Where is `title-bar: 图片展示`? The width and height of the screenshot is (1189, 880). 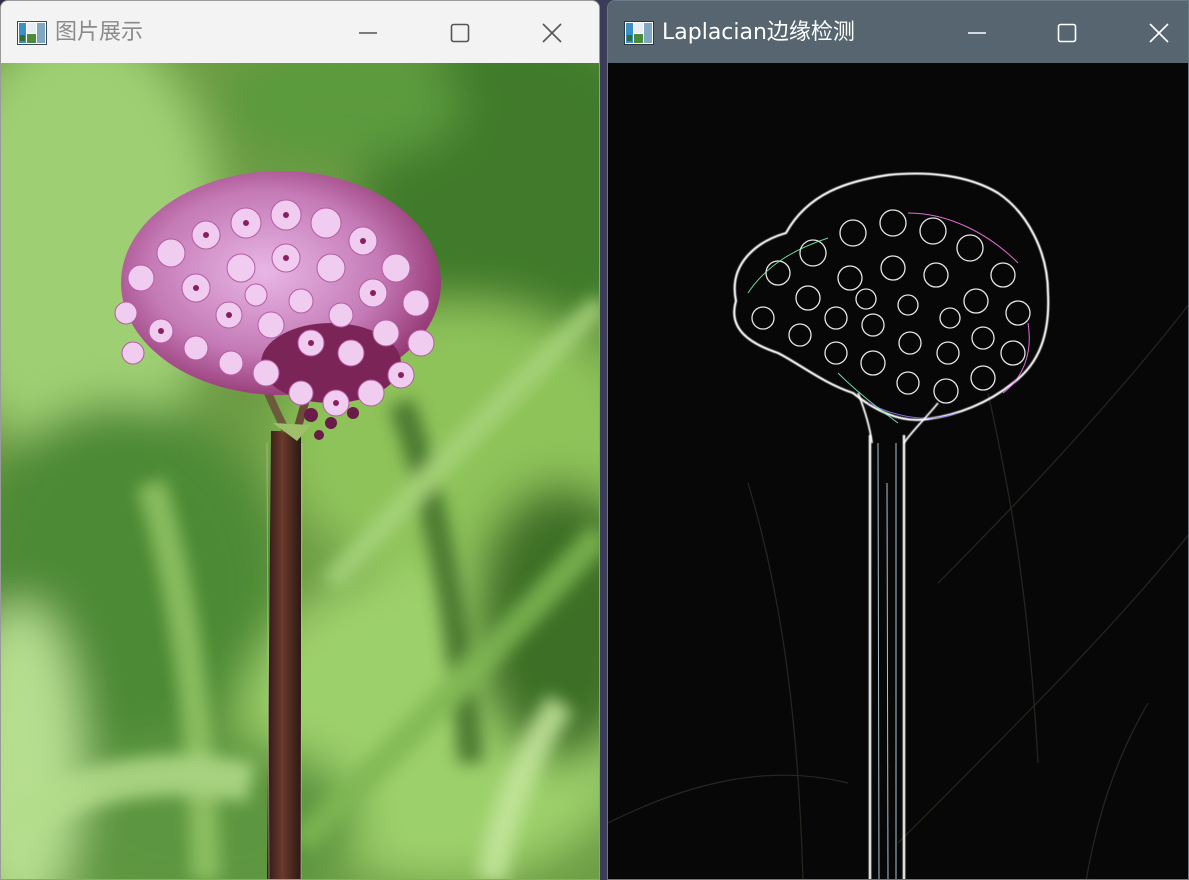
title-bar: 图片展示 is located at coordinates (300, 32).